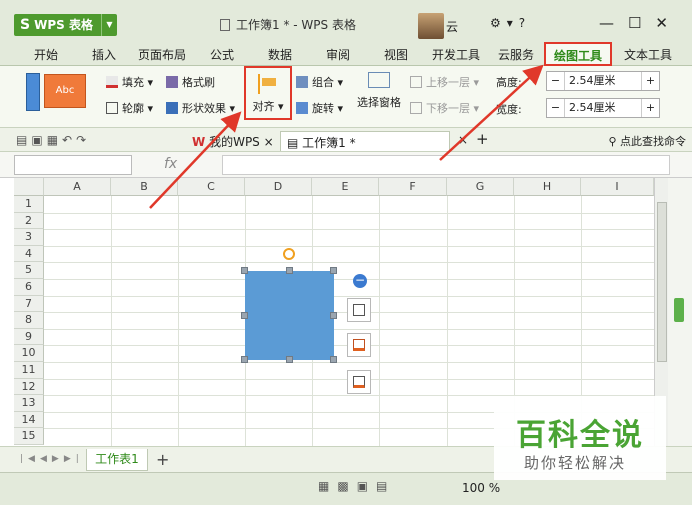  What do you see at coordinates (29, 320) in the screenshot?
I see `row-header: 8` at bounding box center [29, 320].